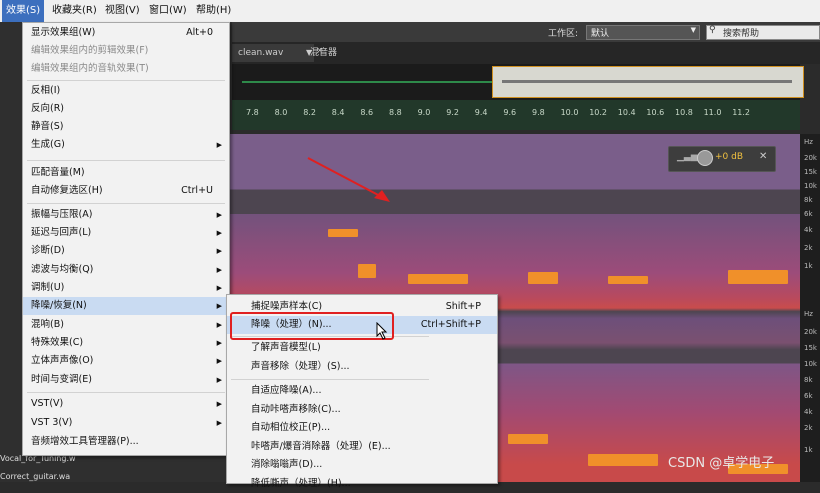  I want to click on menu-help: 帮助(H), so click(213, 11).